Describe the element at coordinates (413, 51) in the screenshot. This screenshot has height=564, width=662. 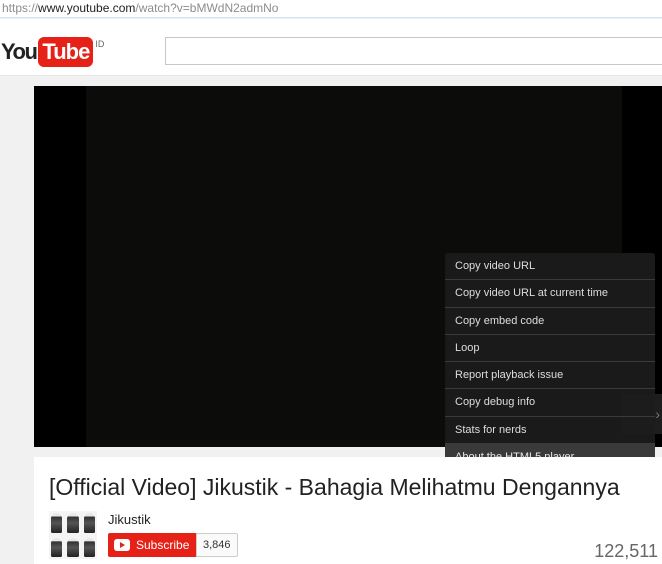
I see `search-input` at that location.